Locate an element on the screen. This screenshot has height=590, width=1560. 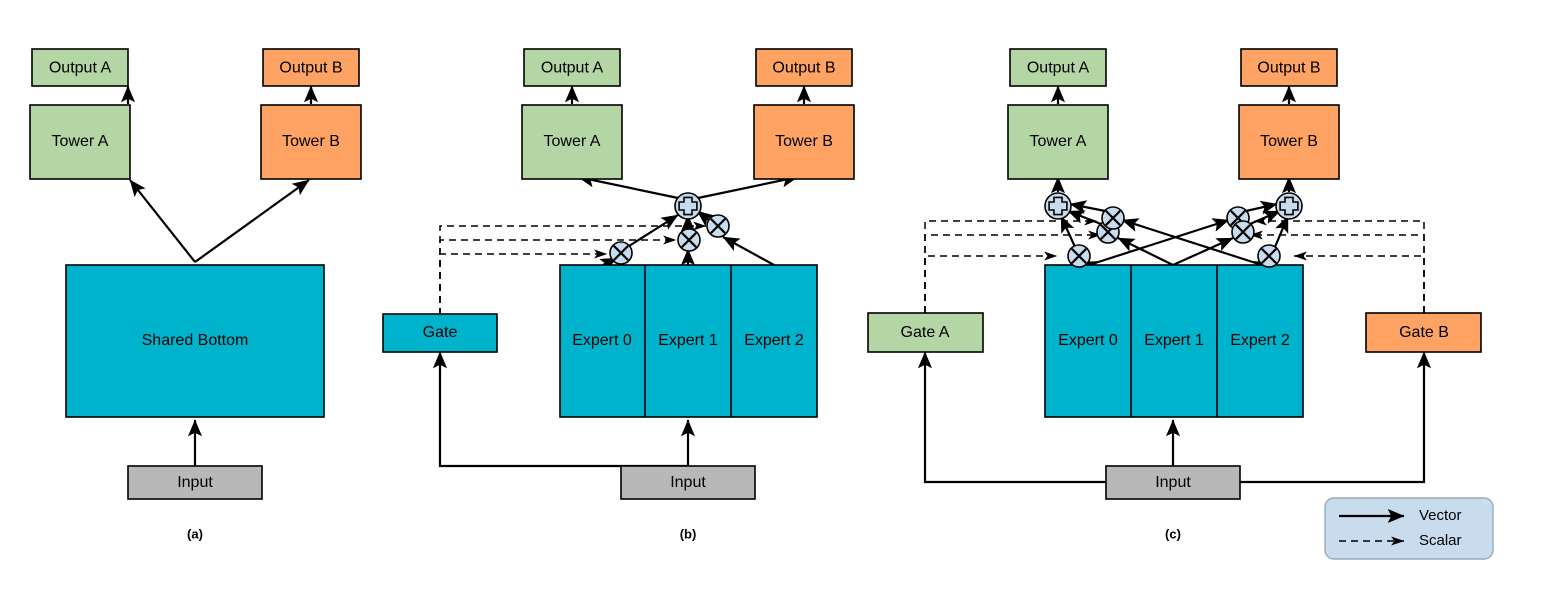
node-b-input: Input is located at coordinates (688, 482).